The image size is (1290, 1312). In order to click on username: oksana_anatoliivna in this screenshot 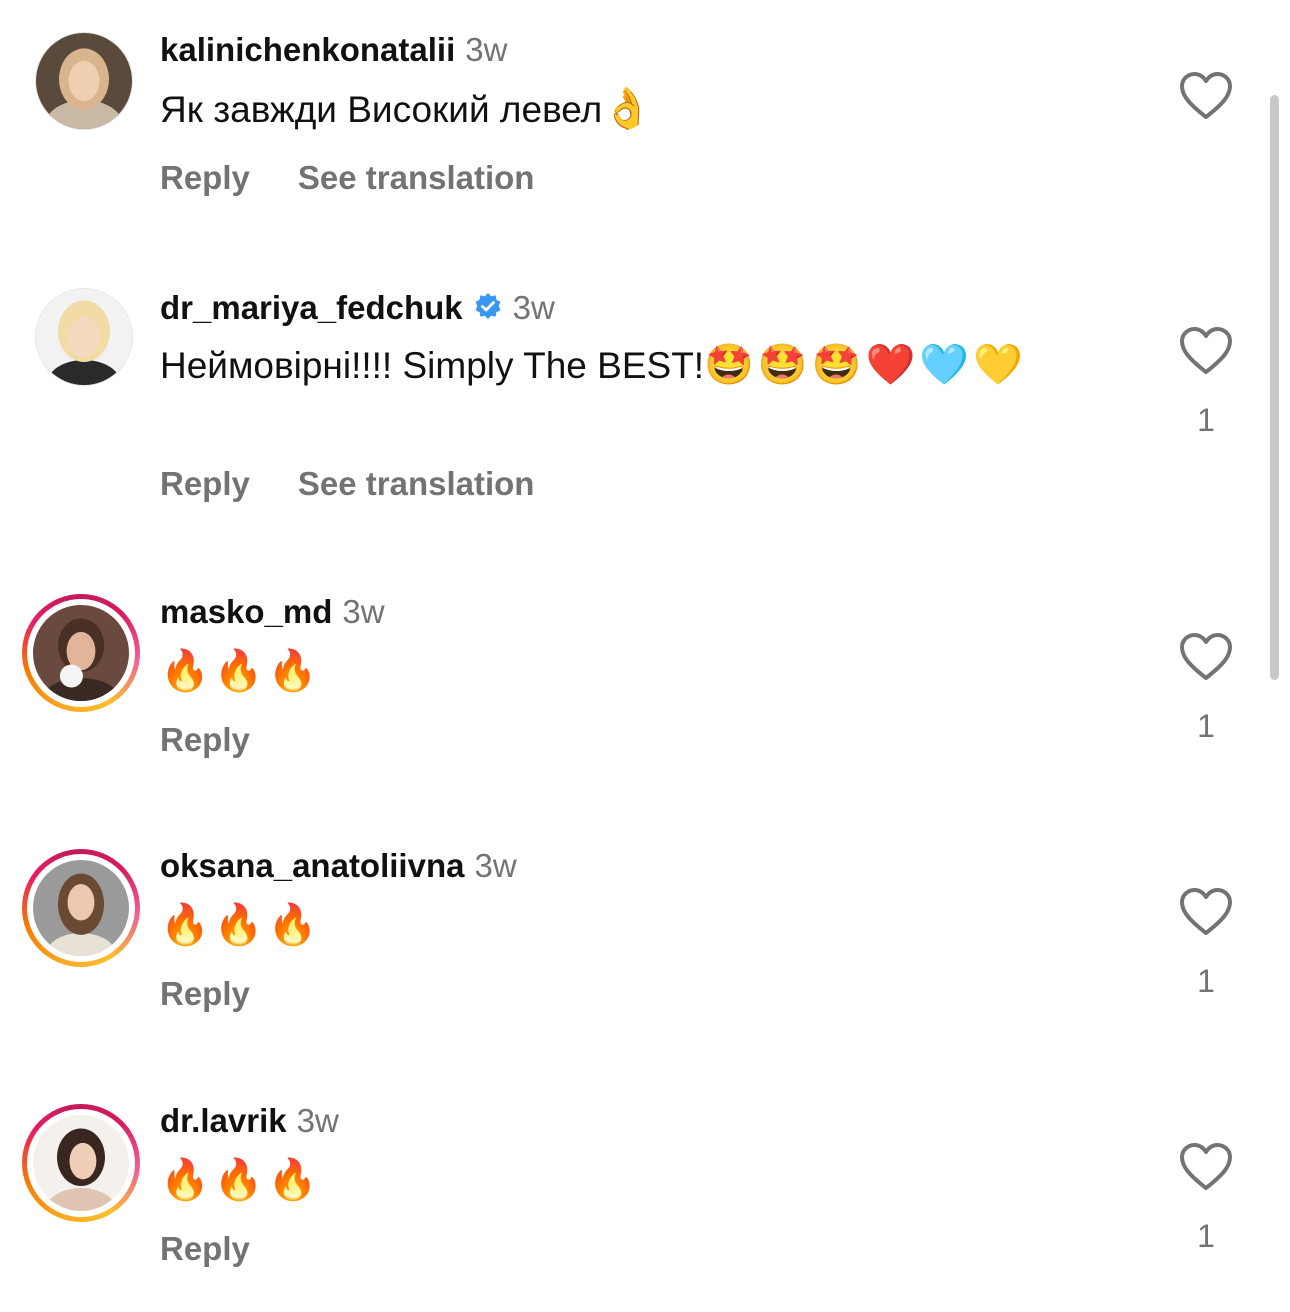, I will do `click(312, 865)`.